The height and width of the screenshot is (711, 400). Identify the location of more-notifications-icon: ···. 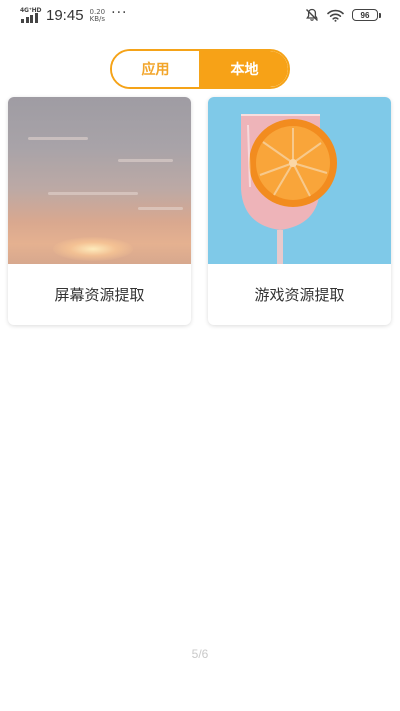
(119, 12).